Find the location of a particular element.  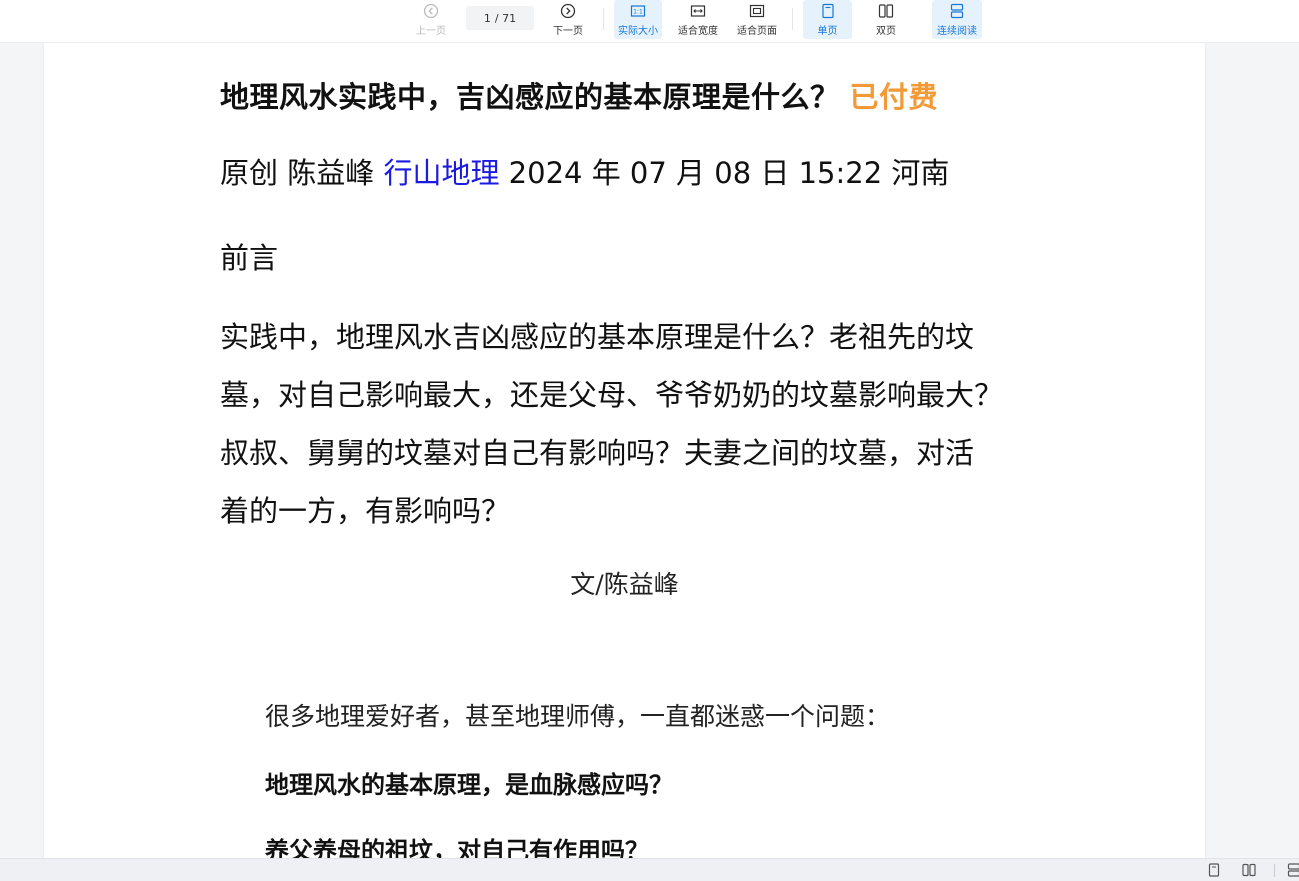

fit-page-label: 适合页面 is located at coordinates (757, 31).